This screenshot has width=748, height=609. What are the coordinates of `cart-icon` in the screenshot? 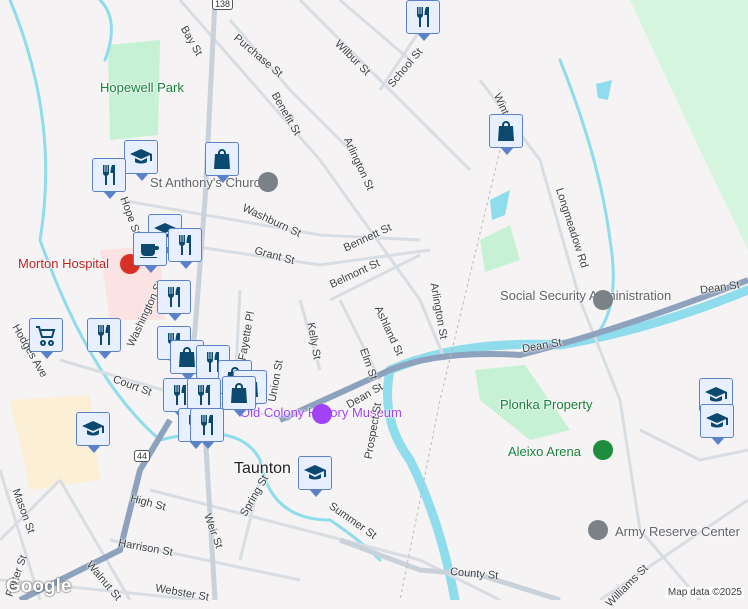 It's located at (46, 336).